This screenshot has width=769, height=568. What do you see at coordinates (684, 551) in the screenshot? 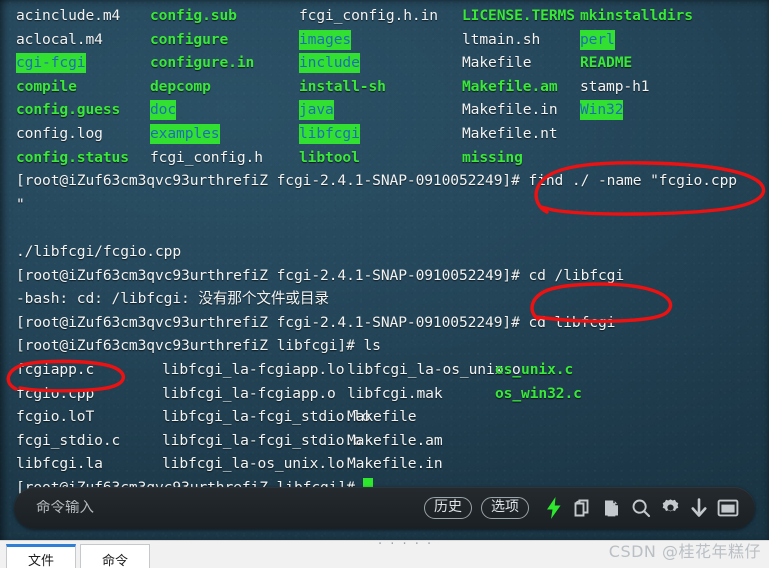
I see `watermark: CSDN @桂花年糕仔` at bounding box center [684, 551].